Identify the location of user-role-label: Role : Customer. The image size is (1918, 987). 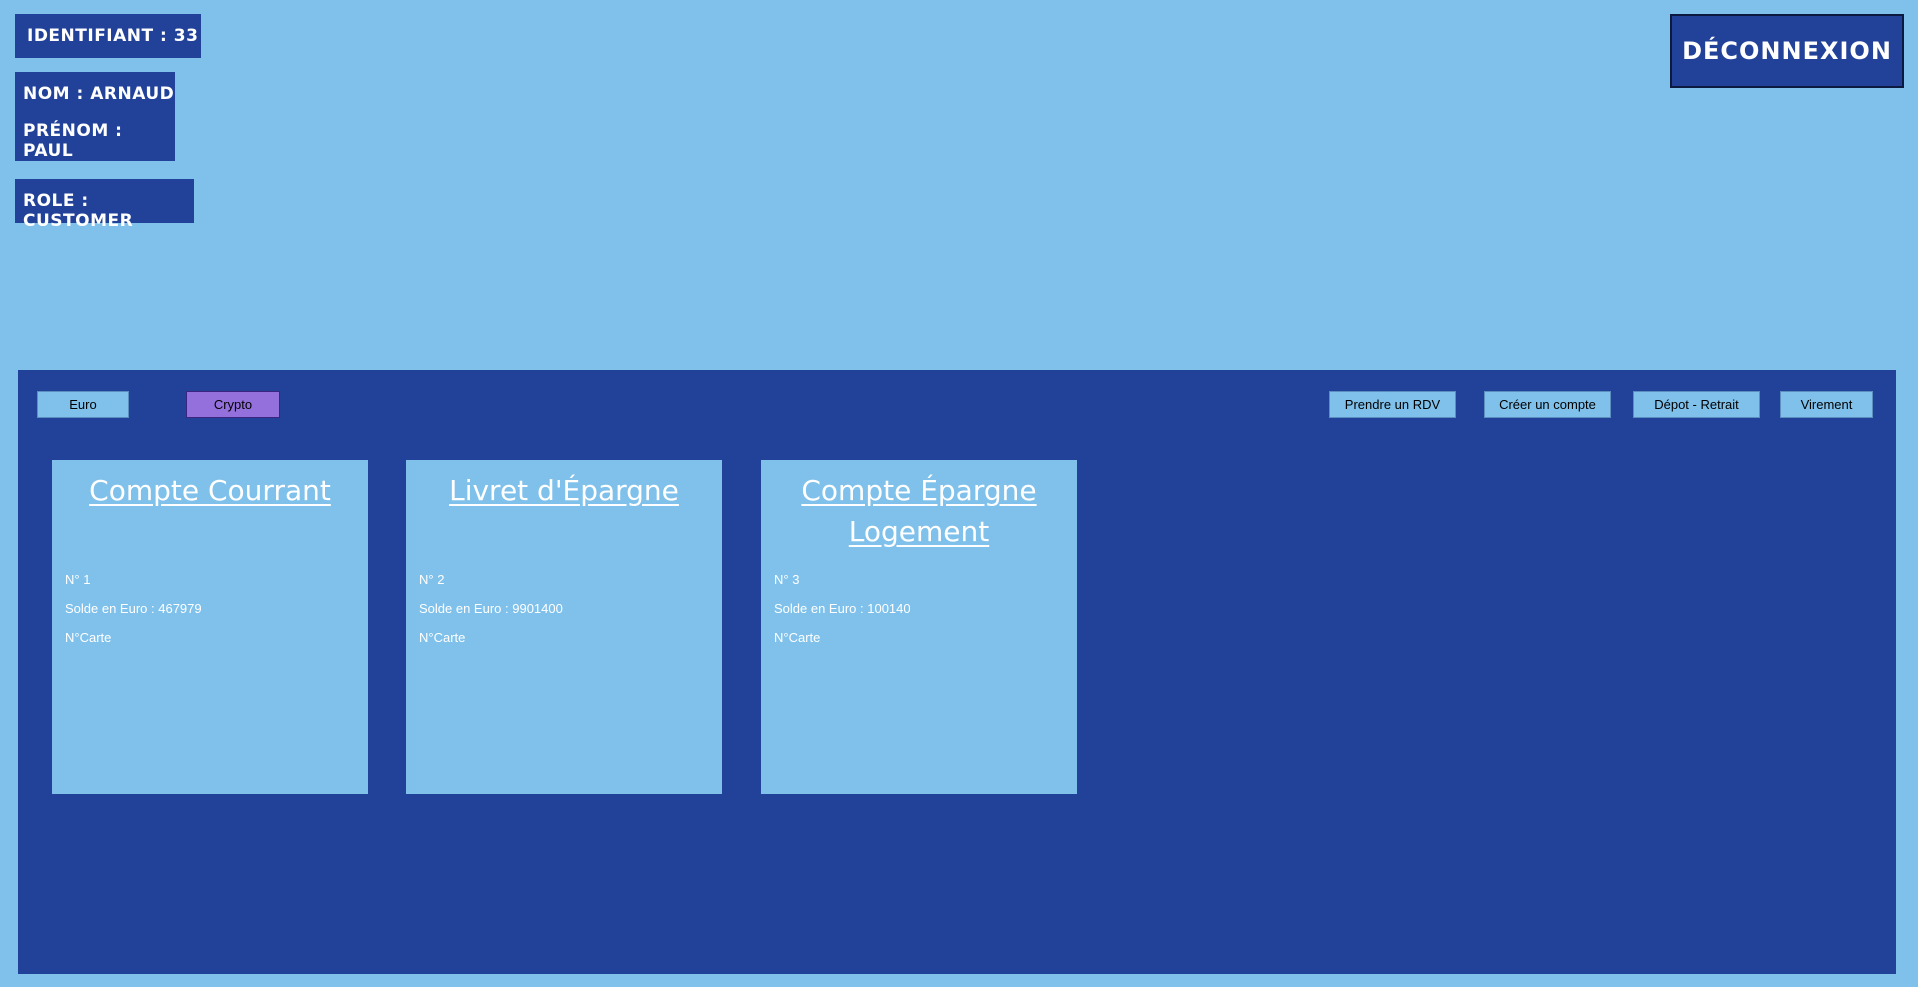
(78, 211).